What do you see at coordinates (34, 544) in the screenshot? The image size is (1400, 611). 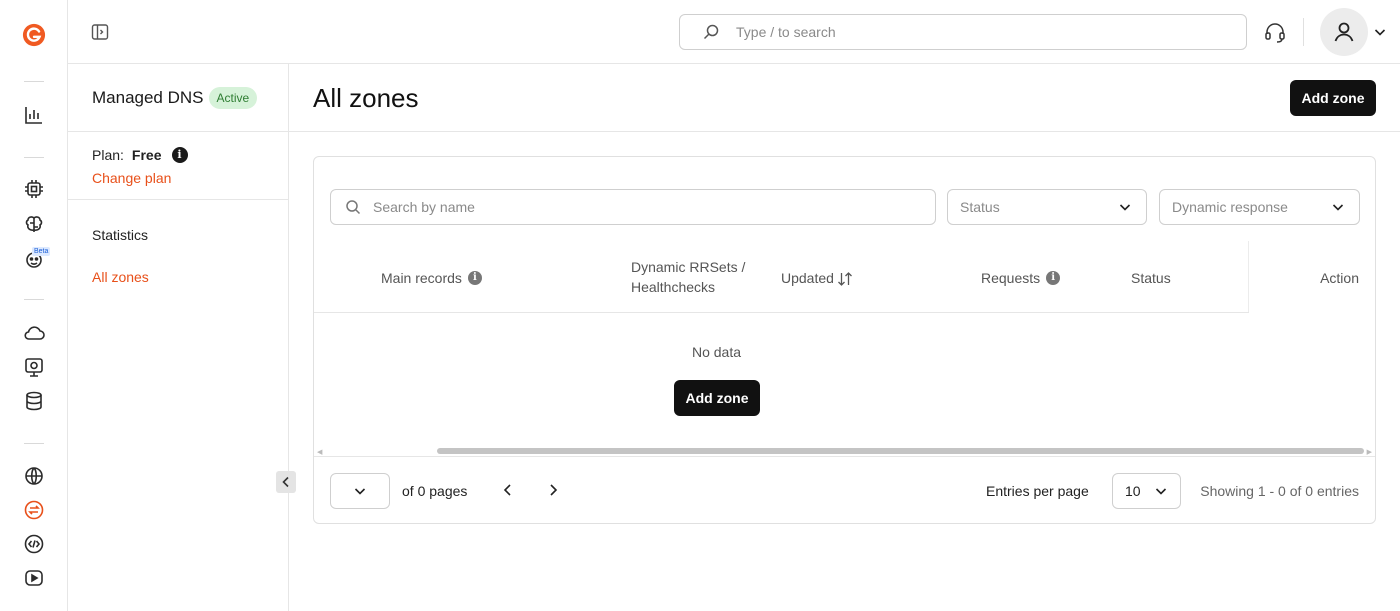 I see `code-icon` at bounding box center [34, 544].